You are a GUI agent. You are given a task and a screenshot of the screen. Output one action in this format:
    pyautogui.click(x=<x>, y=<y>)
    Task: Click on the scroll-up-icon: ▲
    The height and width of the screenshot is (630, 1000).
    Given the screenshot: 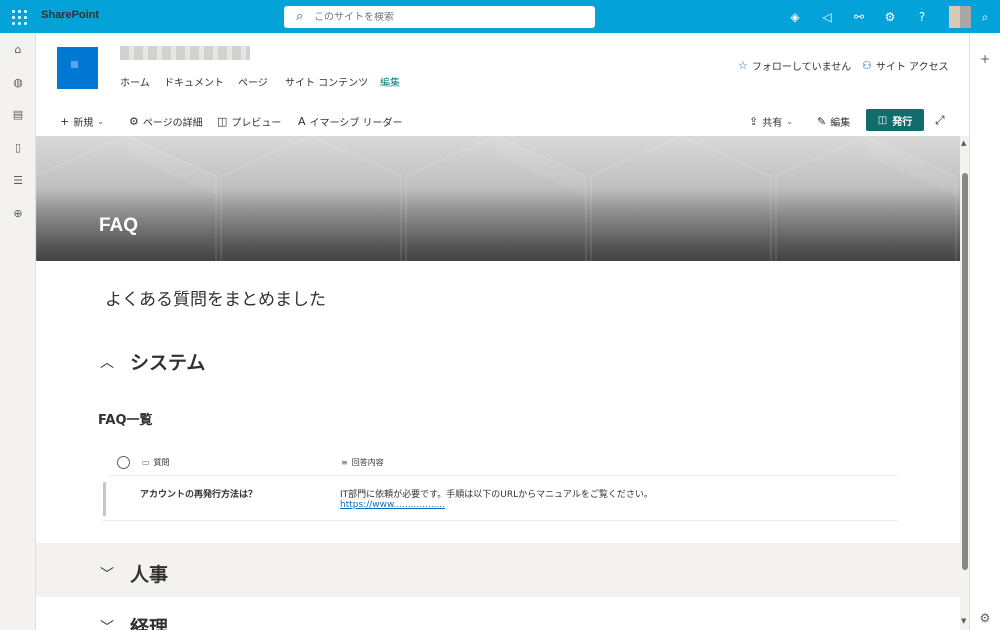 What is the action you would take?
    pyautogui.click(x=963, y=143)
    